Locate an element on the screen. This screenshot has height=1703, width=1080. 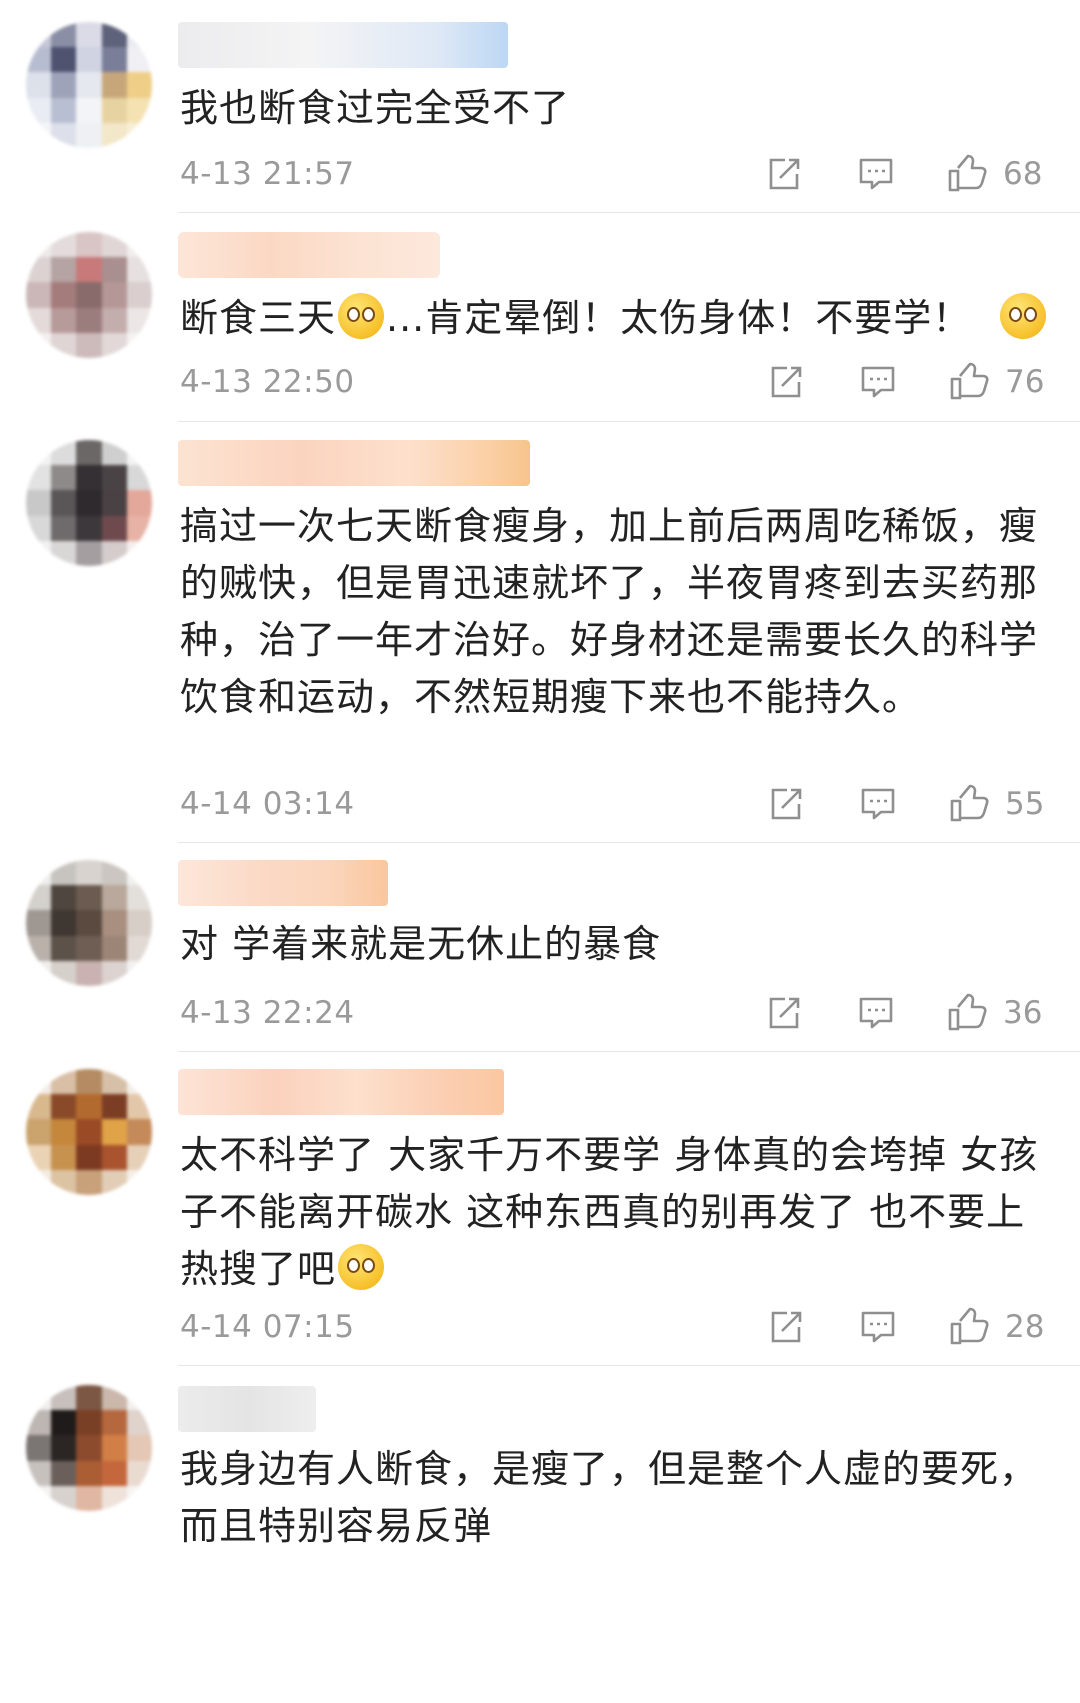
like-count: 55 is located at coordinates (1025, 804).